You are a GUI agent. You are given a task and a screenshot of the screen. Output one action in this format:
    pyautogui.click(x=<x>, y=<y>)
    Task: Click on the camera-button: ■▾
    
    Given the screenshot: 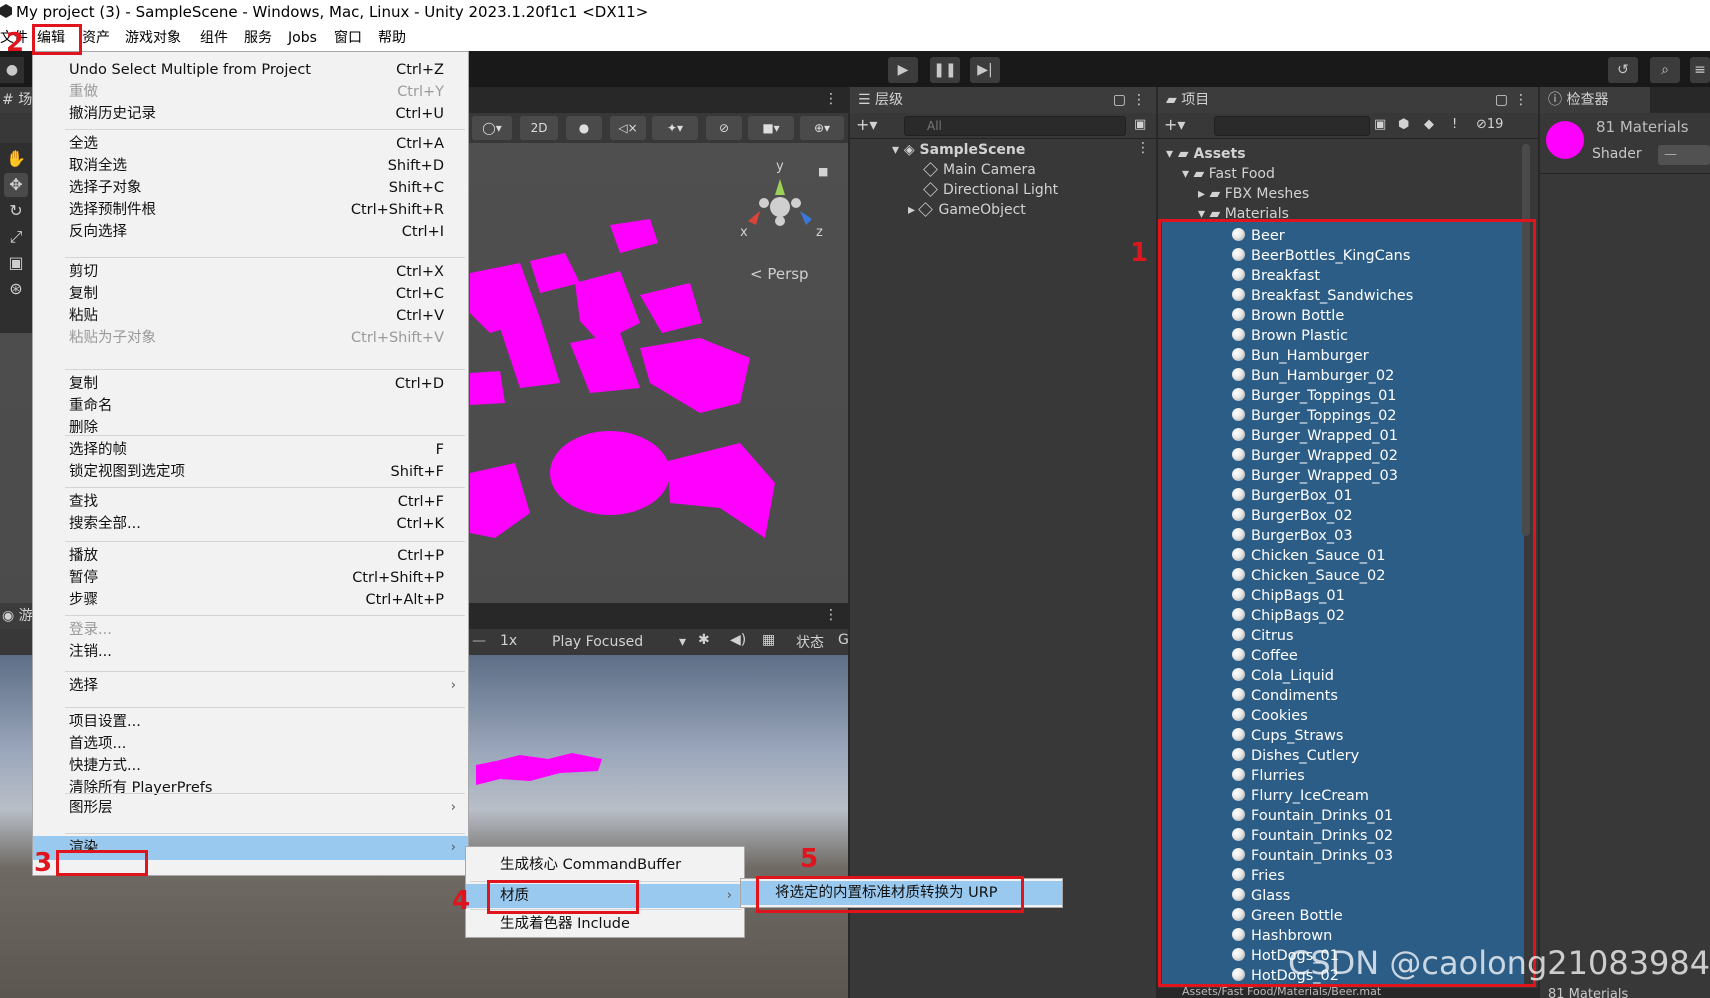 What is the action you would take?
    pyautogui.click(x=771, y=128)
    